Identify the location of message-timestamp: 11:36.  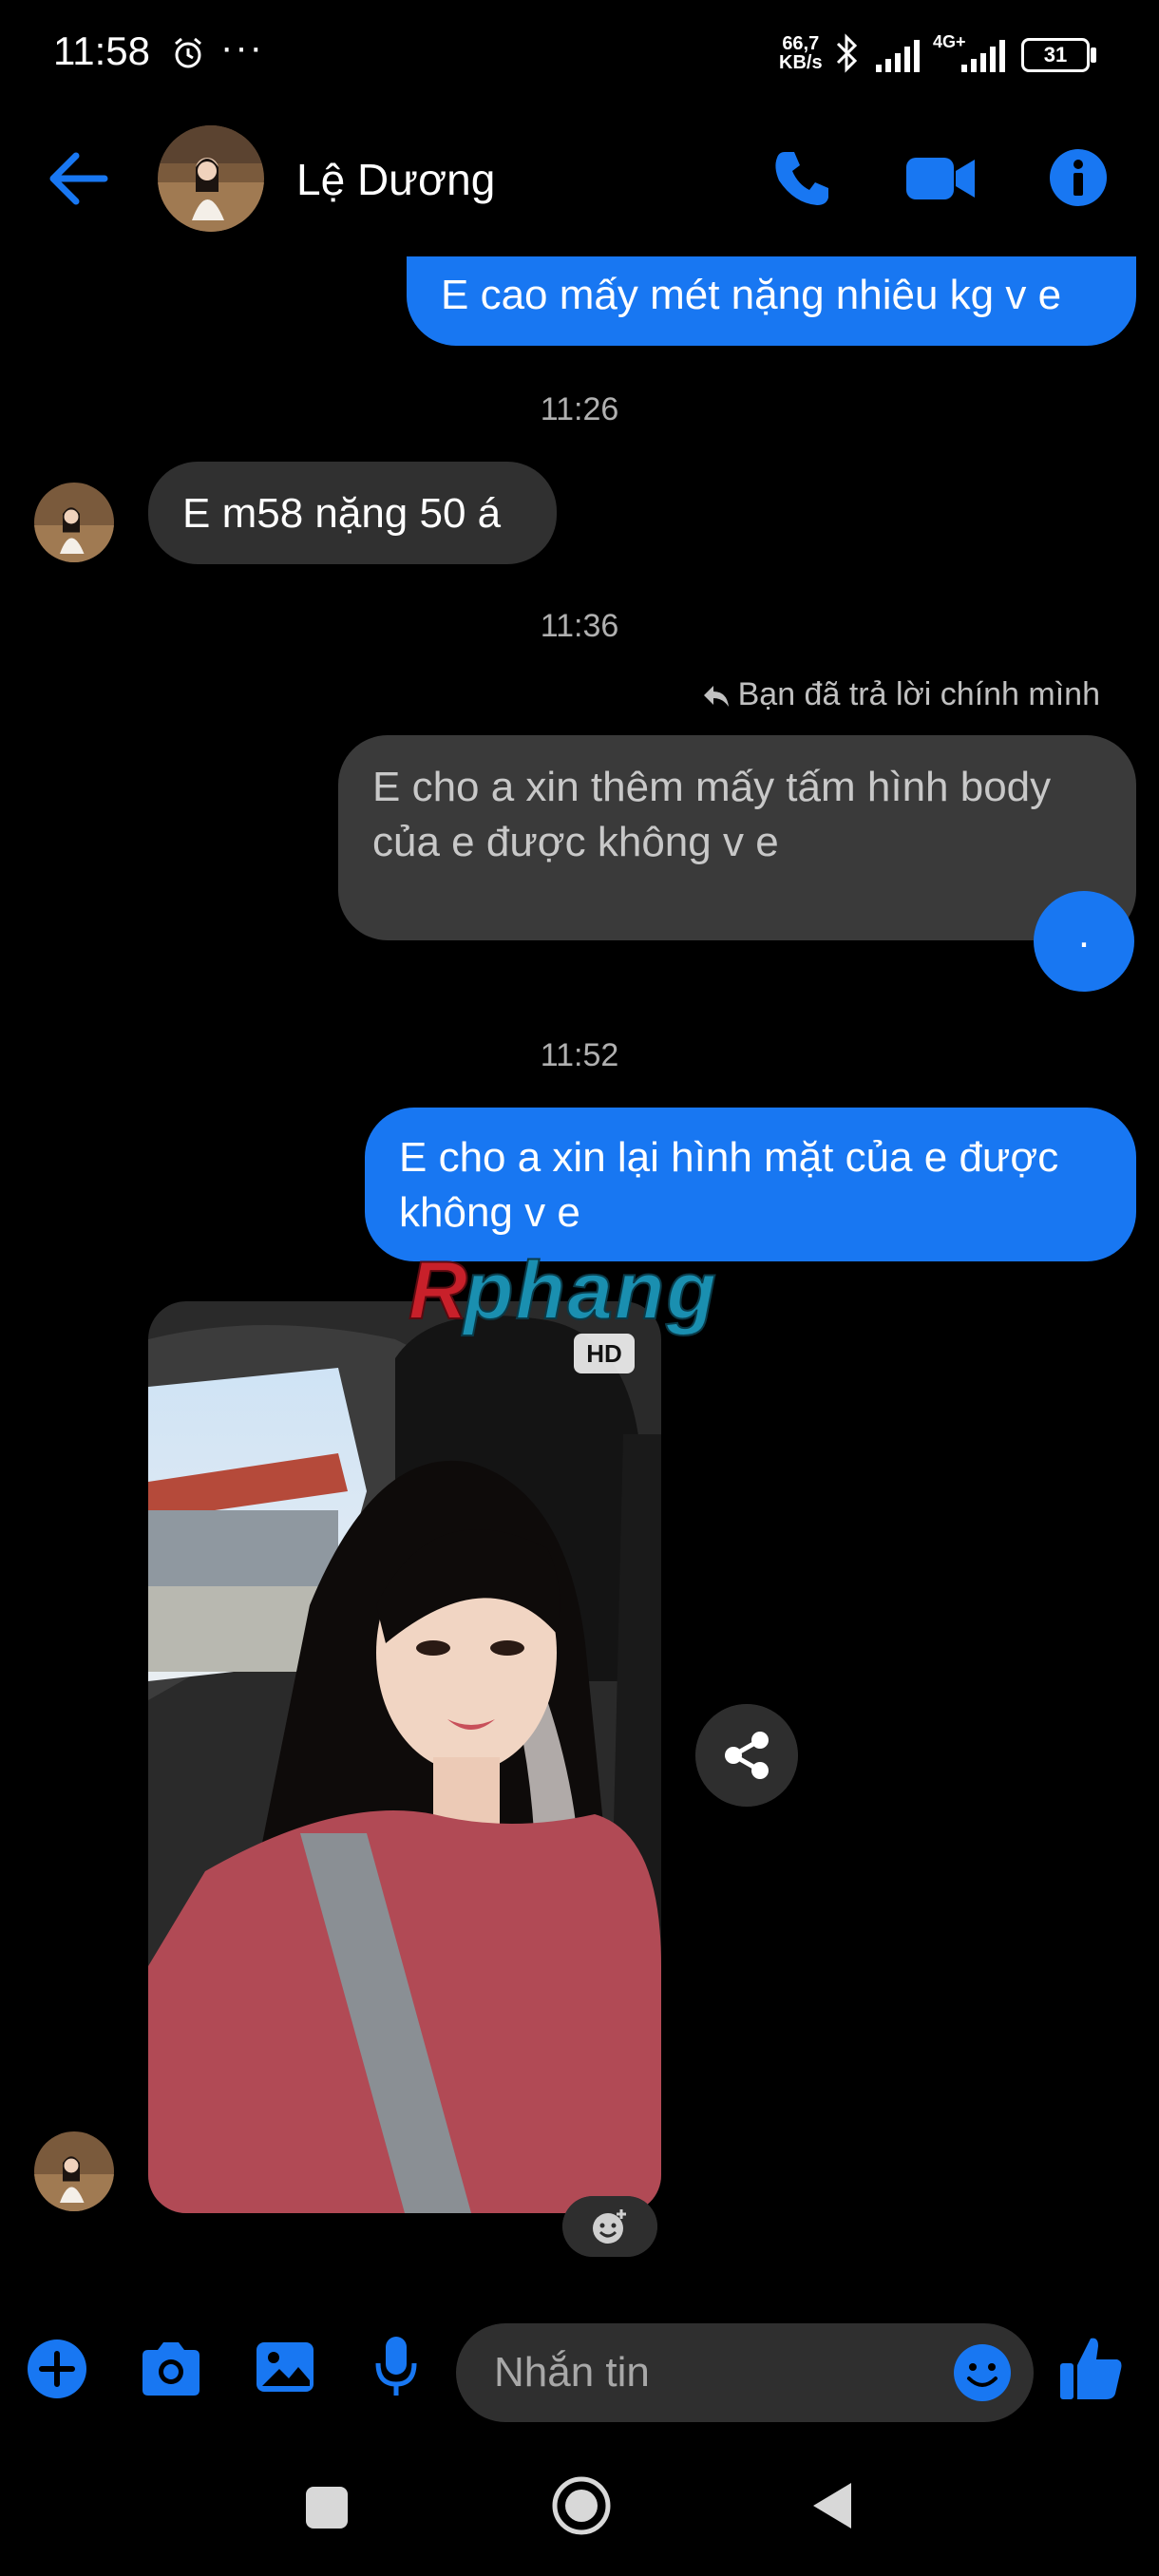
(579, 626).